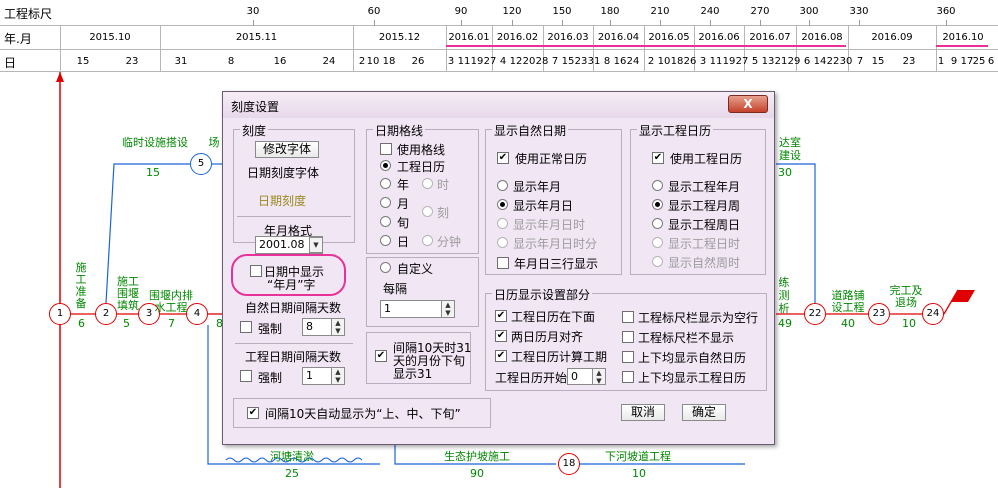  Describe the element at coordinates (282, 201) in the screenshot. I see `date-scale-sample: 日期刻度` at that location.